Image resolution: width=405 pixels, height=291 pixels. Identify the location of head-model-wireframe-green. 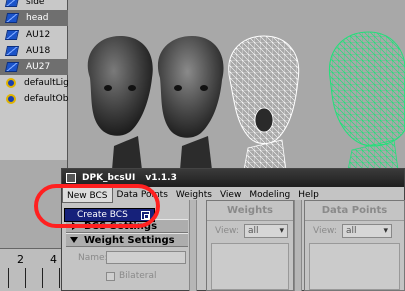
(366, 100).